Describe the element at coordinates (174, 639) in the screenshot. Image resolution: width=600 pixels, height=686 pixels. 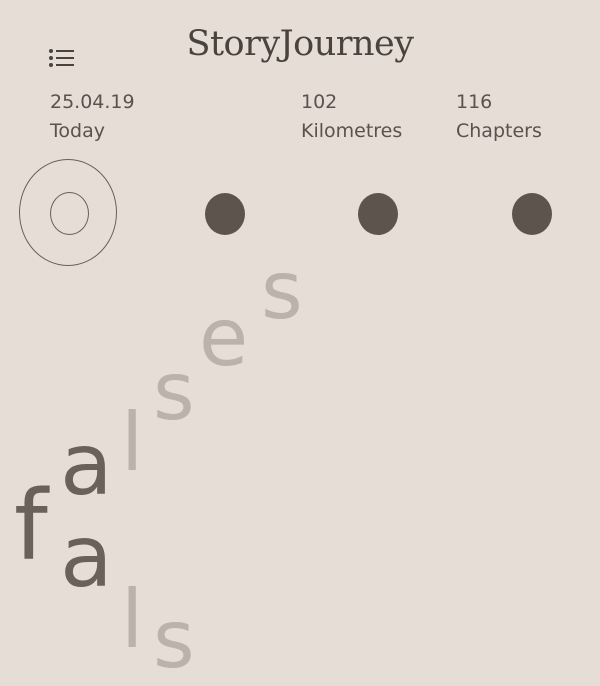
I see `word-letter-s-3: s` at that location.